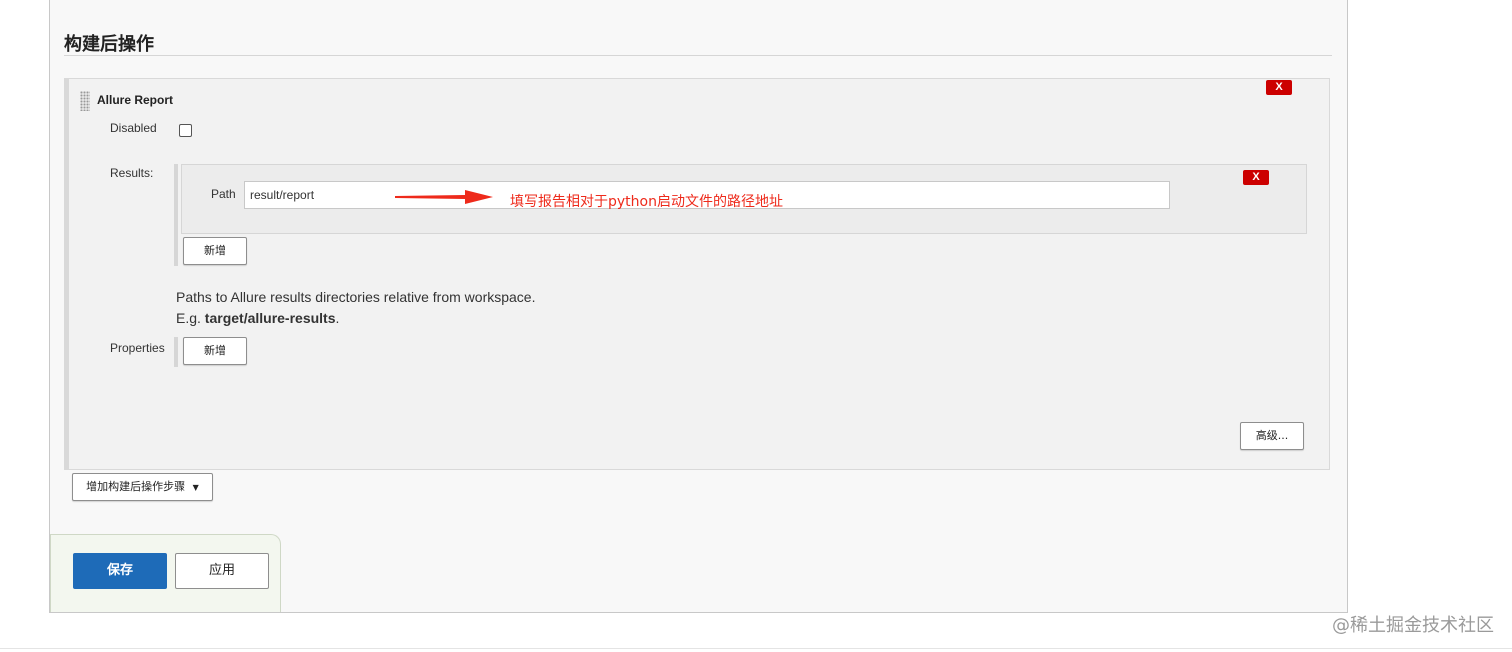  I want to click on results-label: Results:, so click(132, 173).